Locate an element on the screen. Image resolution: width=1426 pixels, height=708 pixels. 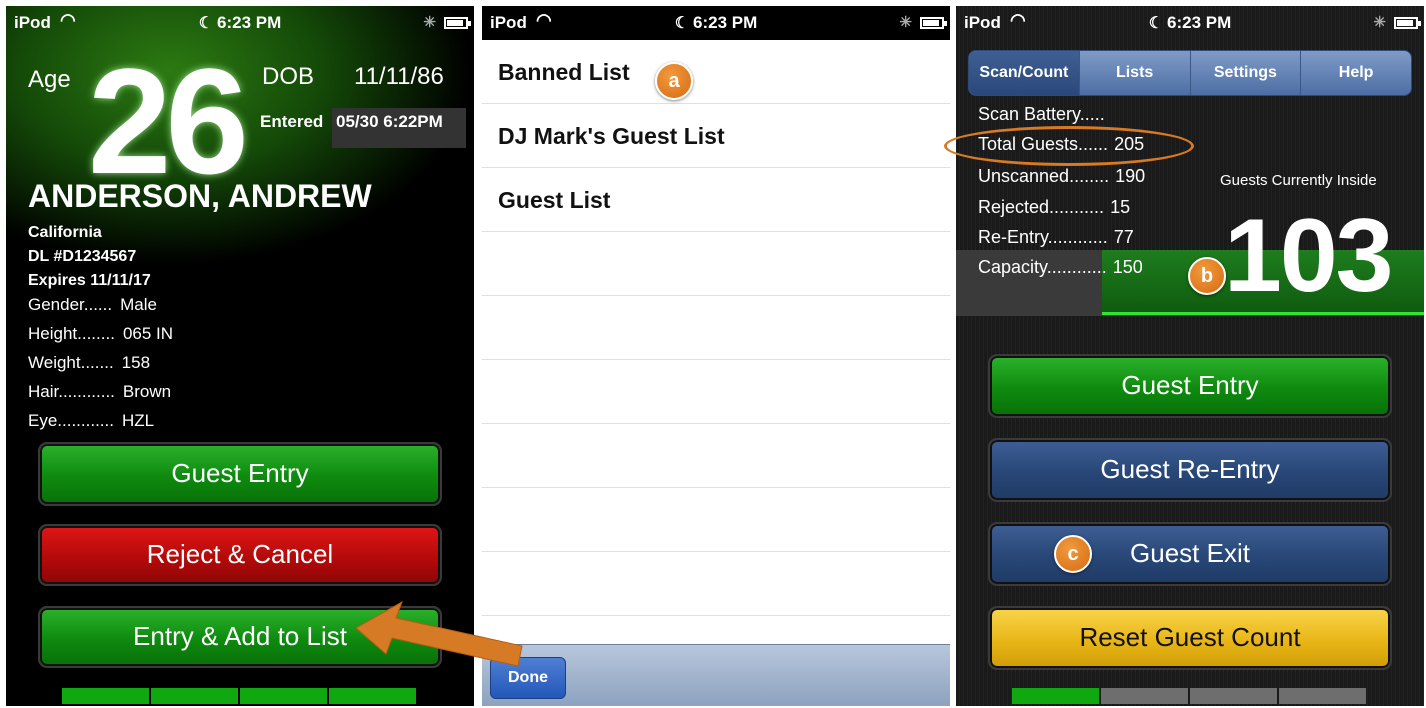
guests-inside-label: Guests Currently Inside is located at coordinates (1298, 180).